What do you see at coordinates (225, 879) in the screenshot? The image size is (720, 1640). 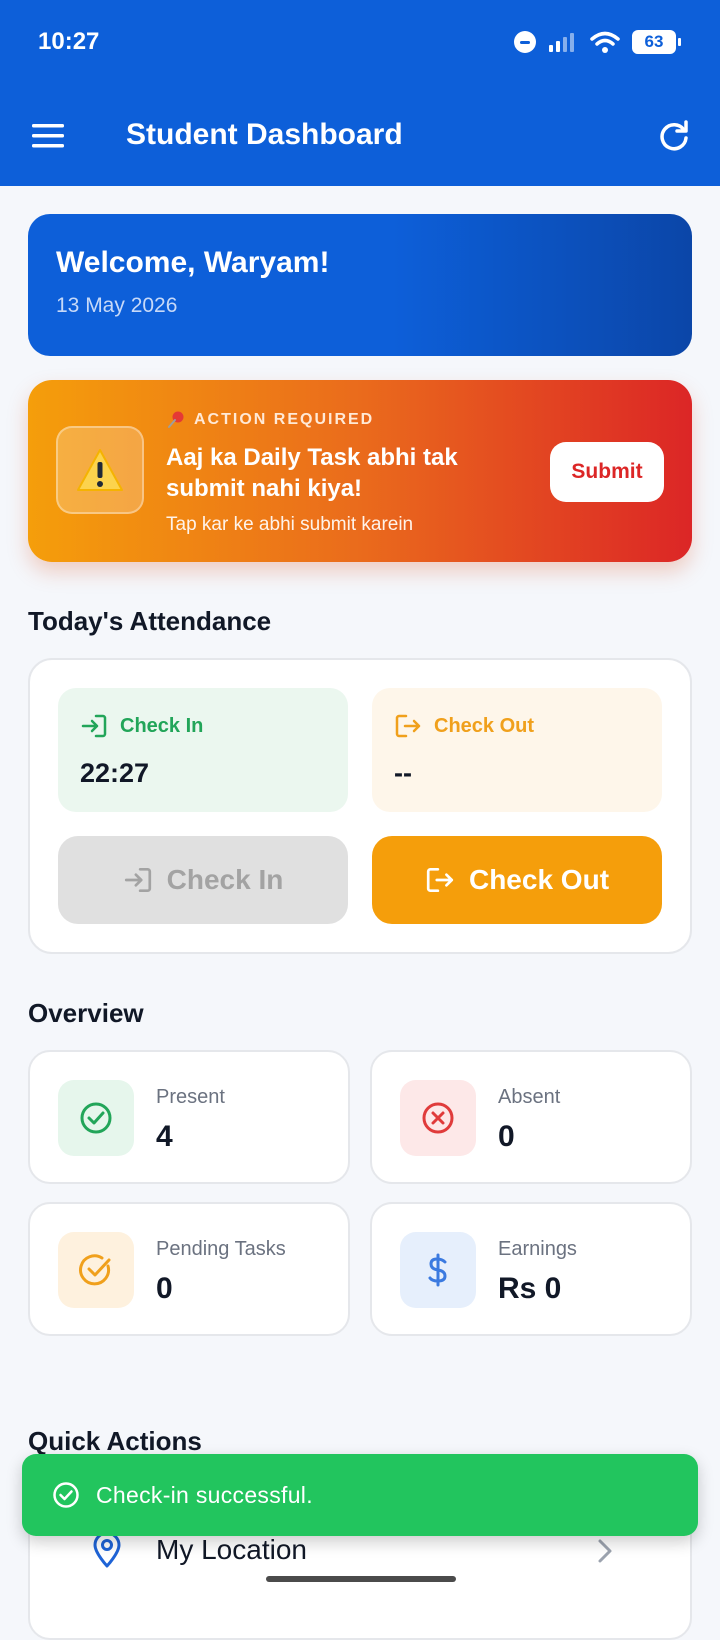 I see `check-in-button-label: Check In` at bounding box center [225, 879].